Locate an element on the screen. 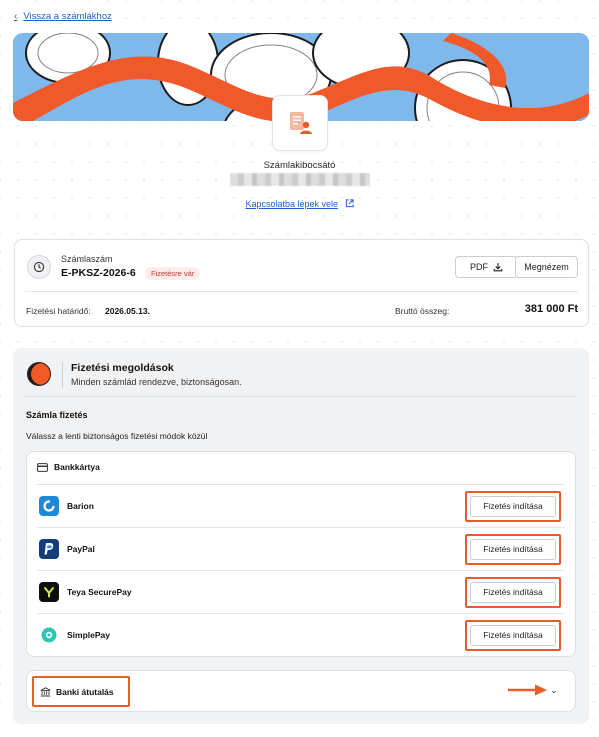 The image size is (599, 737). start-payment-barion-button: Fizetés indítása is located at coordinates (513, 506).